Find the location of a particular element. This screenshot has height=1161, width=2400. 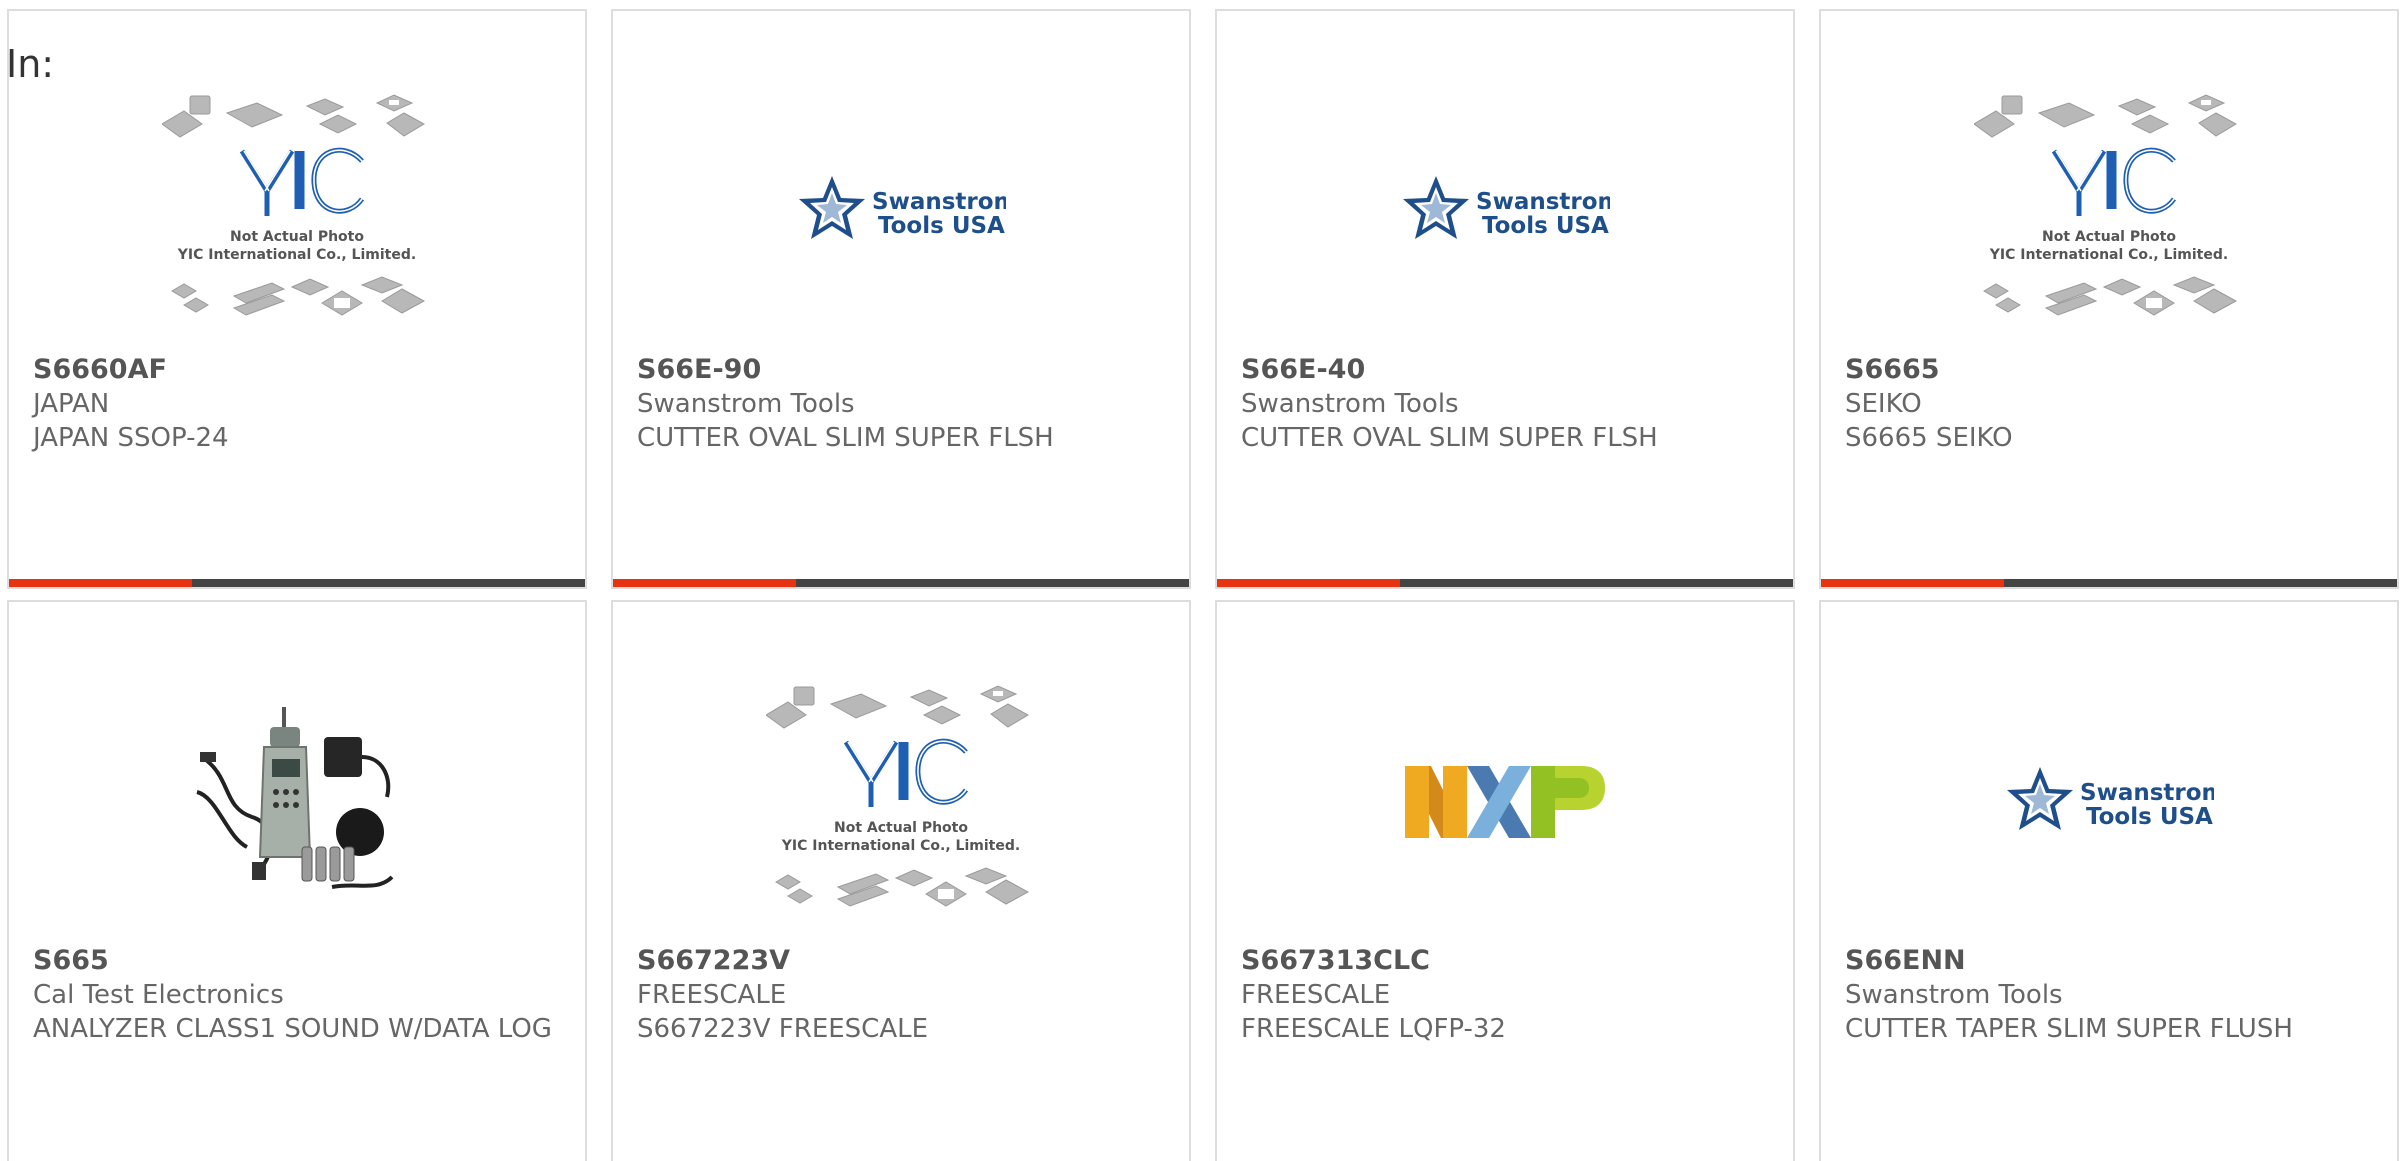

part-number-link: S667313CLC is located at coordinates (1505, 961).